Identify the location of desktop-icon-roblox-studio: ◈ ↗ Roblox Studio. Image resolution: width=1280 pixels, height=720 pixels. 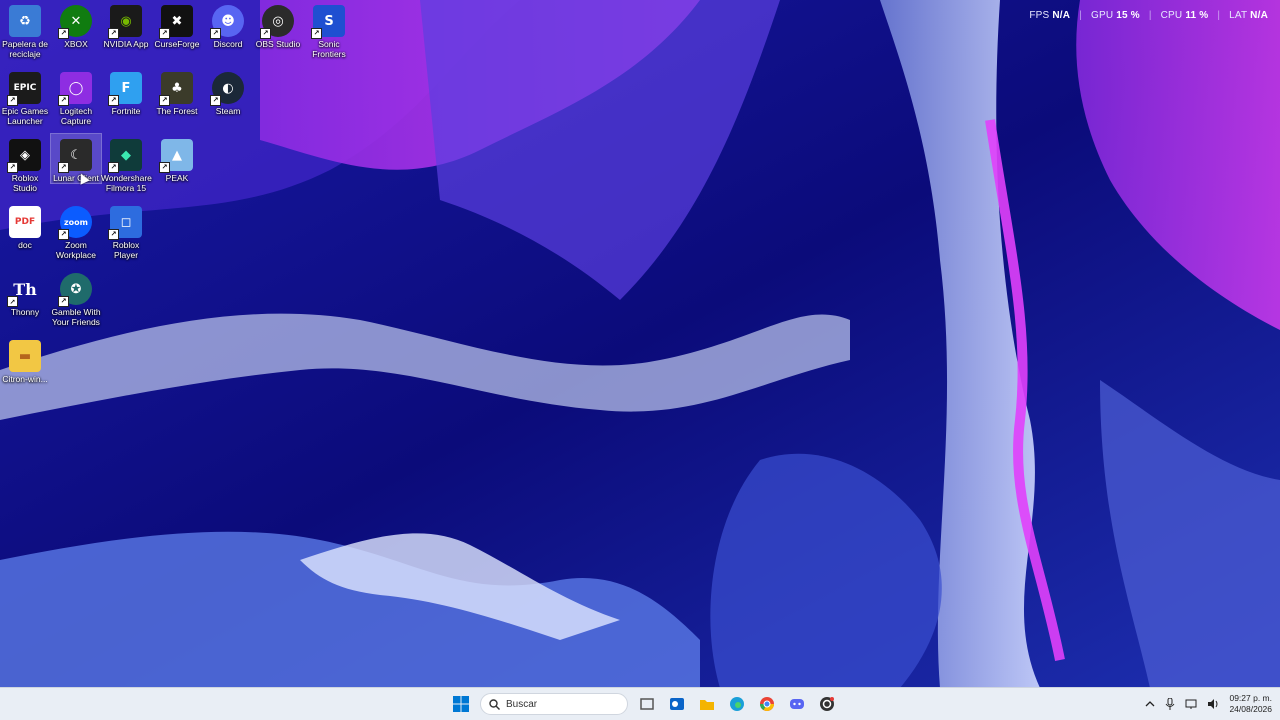
(25, 163).